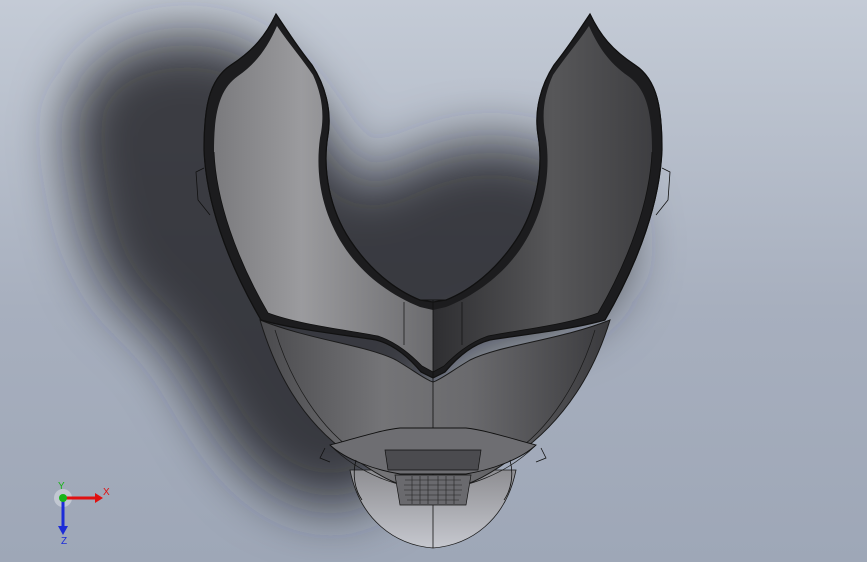 The image size is (867, 562). What do you see at coordinates (106, 492) in the screenshot?
I see `x-axis-label: X` at bounding box center [106, 492].